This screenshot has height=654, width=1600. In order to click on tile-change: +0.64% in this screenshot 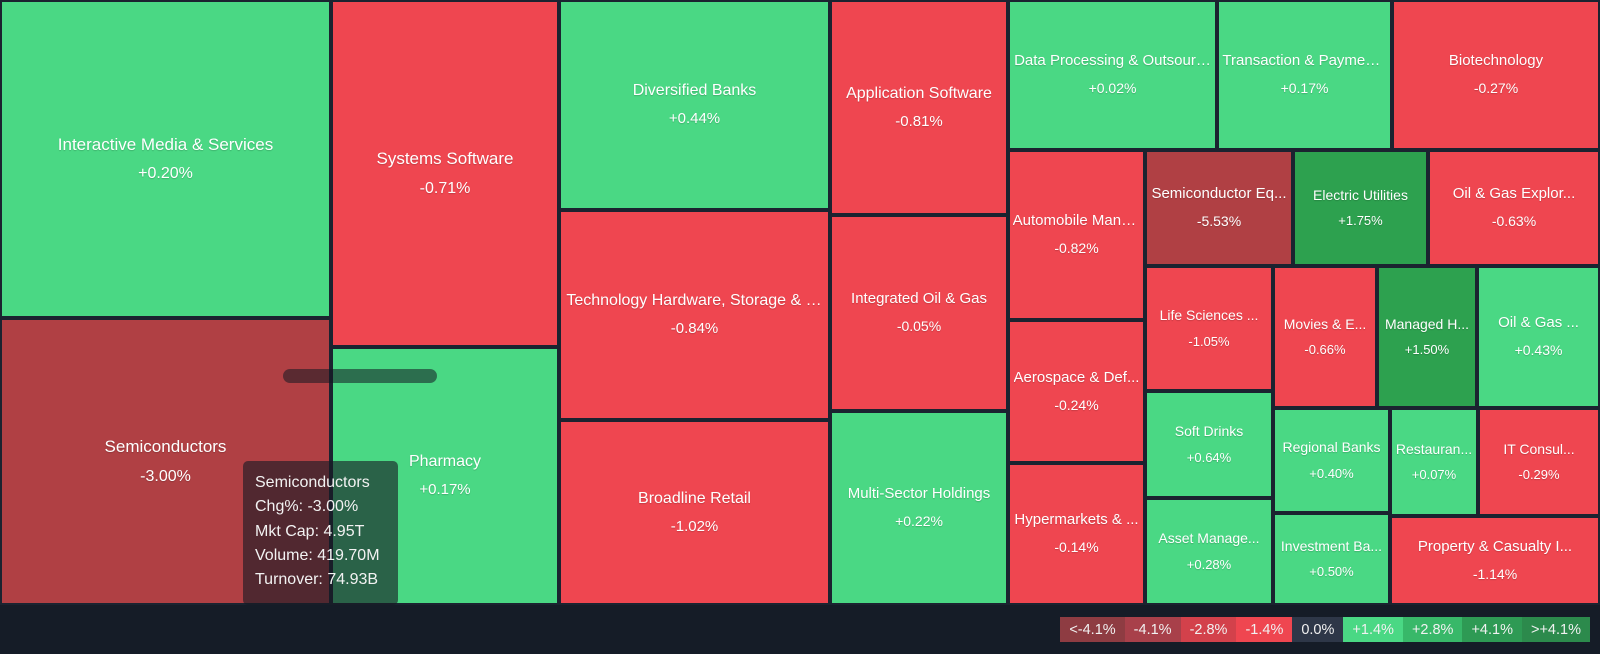, I will do `click(1209, 457)`.